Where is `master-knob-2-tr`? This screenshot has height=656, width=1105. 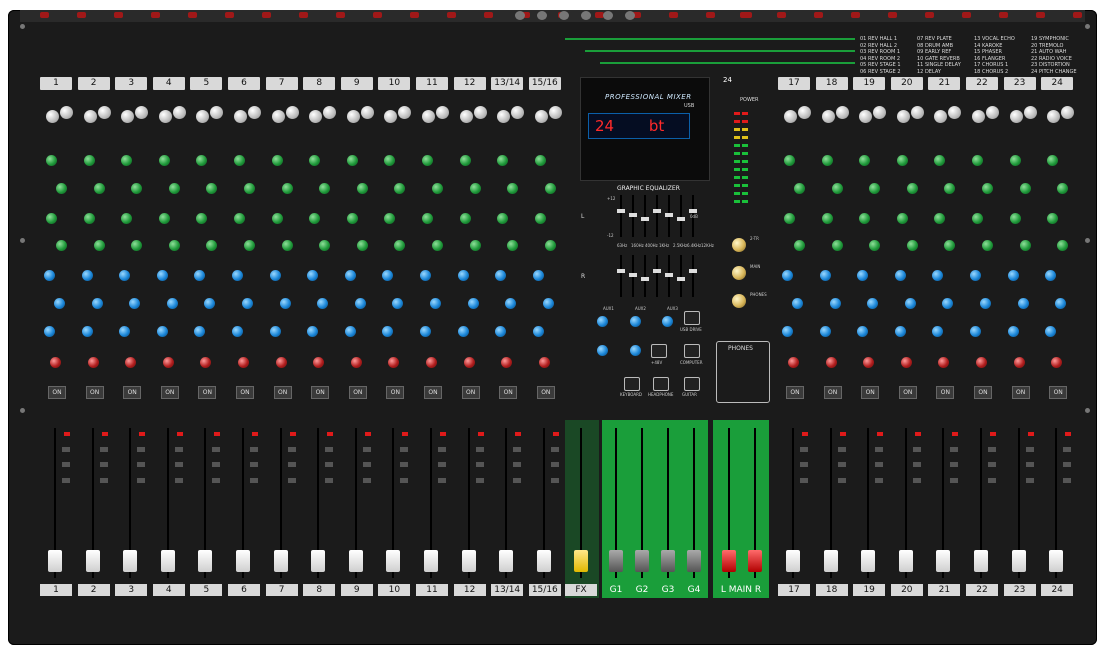
master-knob-2-tr is located at coordinates (739, 245).